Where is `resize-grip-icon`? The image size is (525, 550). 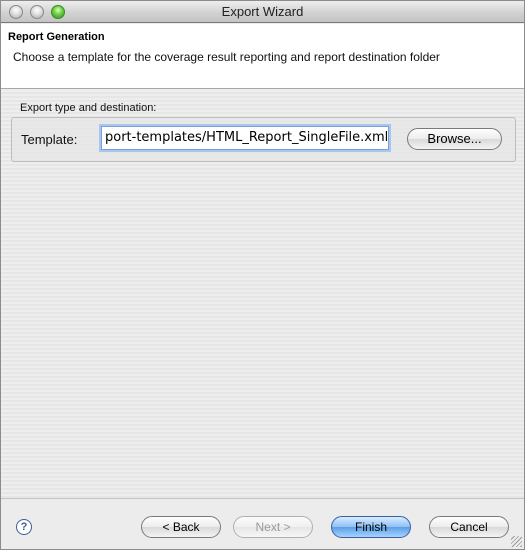 resize-grip-icon is located at coordinates (516, 541).